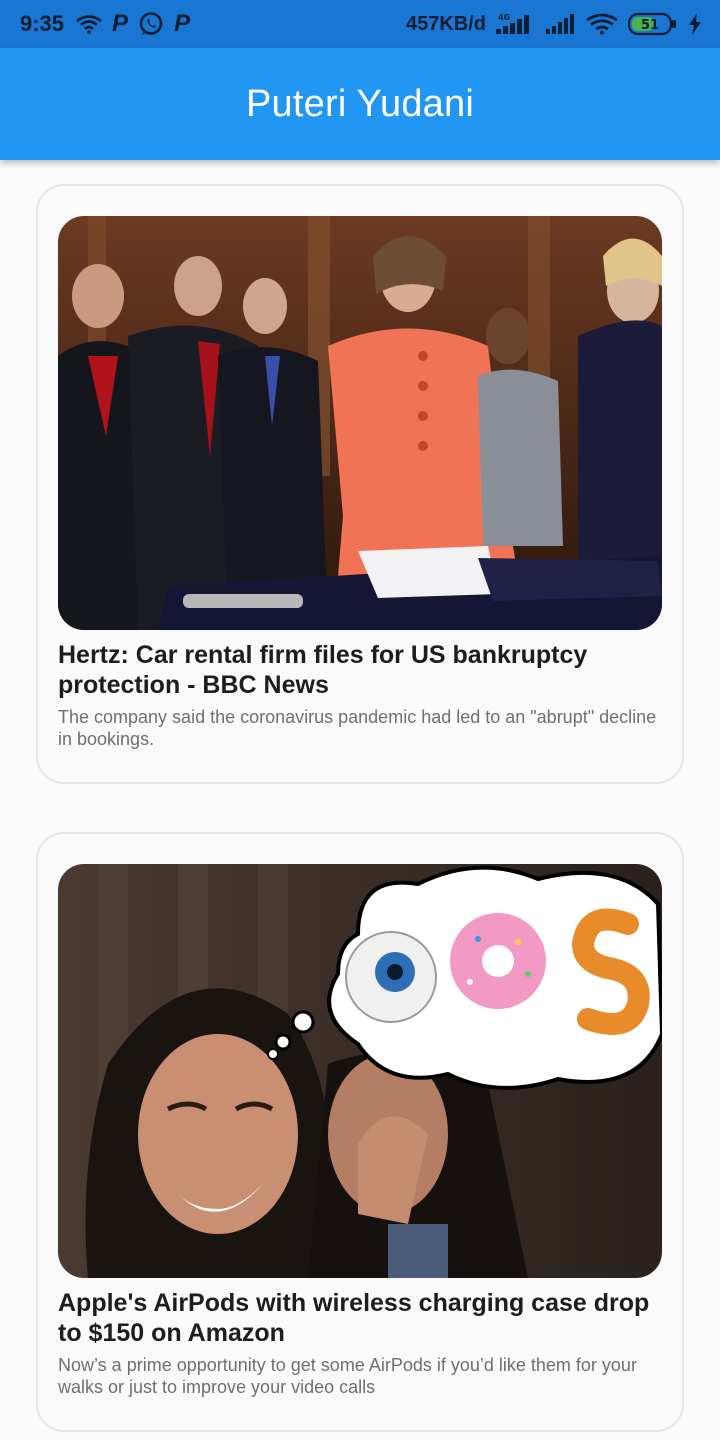 The image size is (720, 1440). I want to click on whatsapp-icon, so click(151, 24).